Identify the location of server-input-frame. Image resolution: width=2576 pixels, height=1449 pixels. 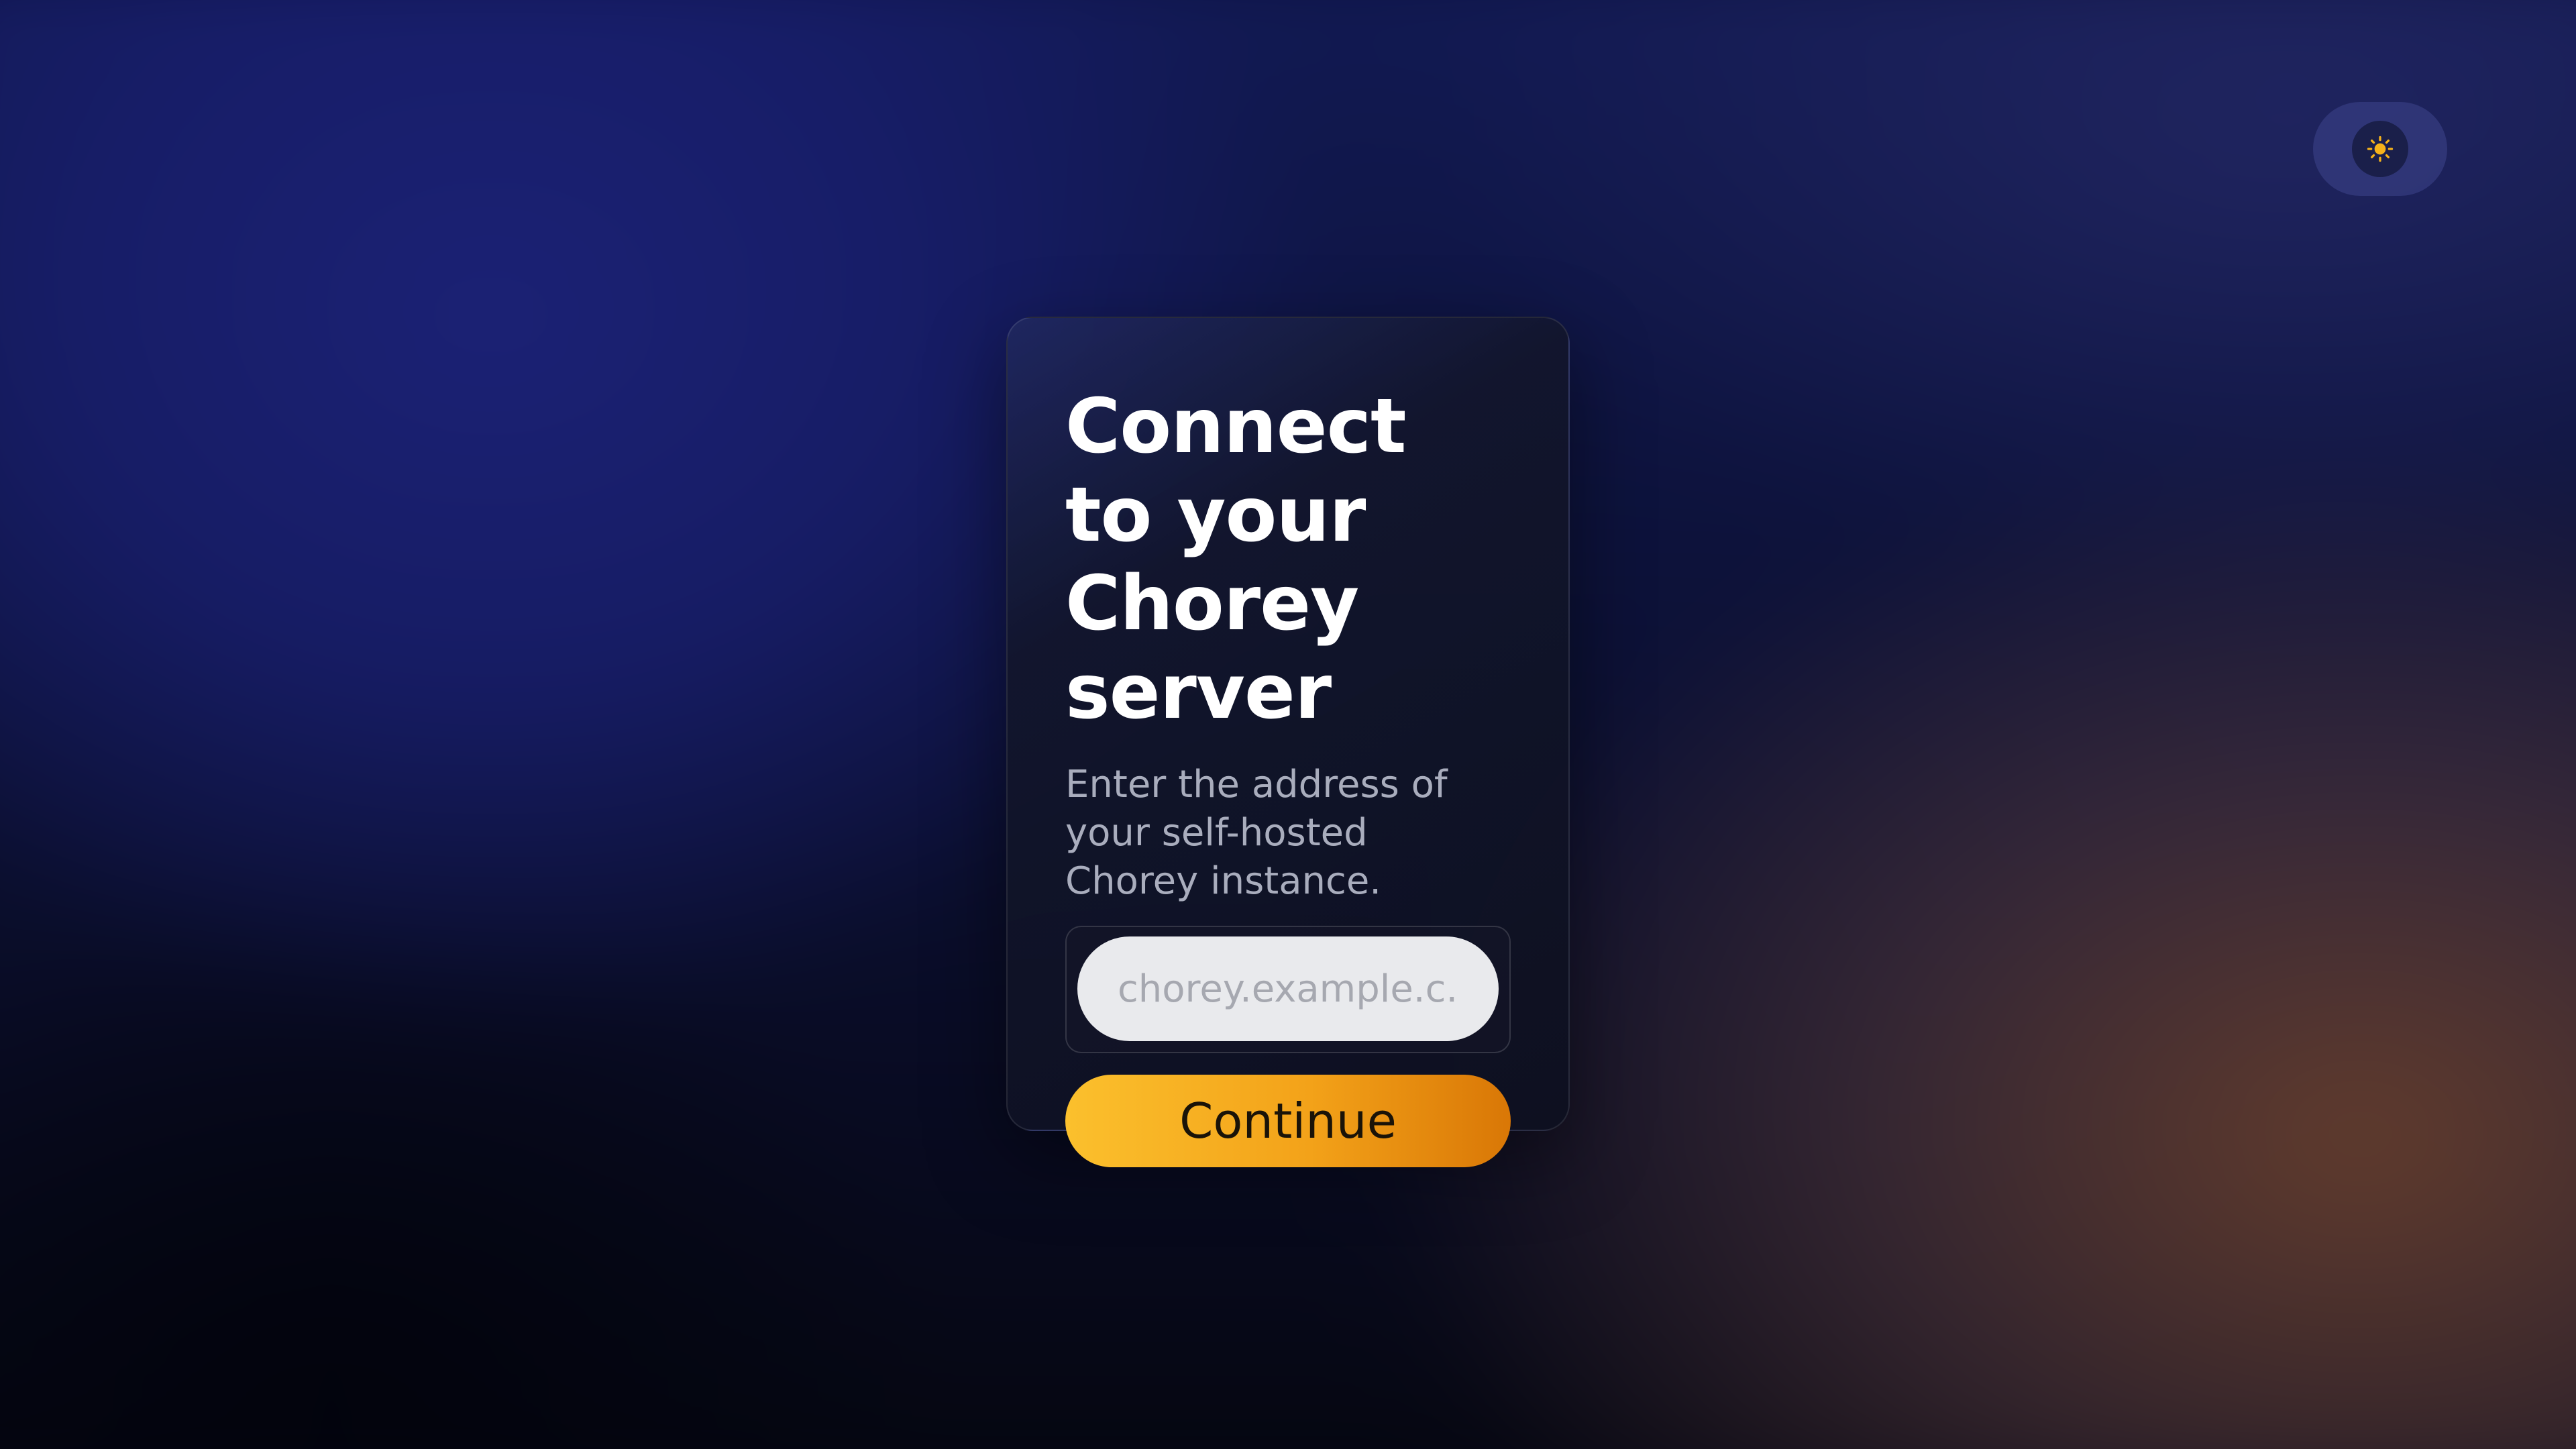
(1288, 989).